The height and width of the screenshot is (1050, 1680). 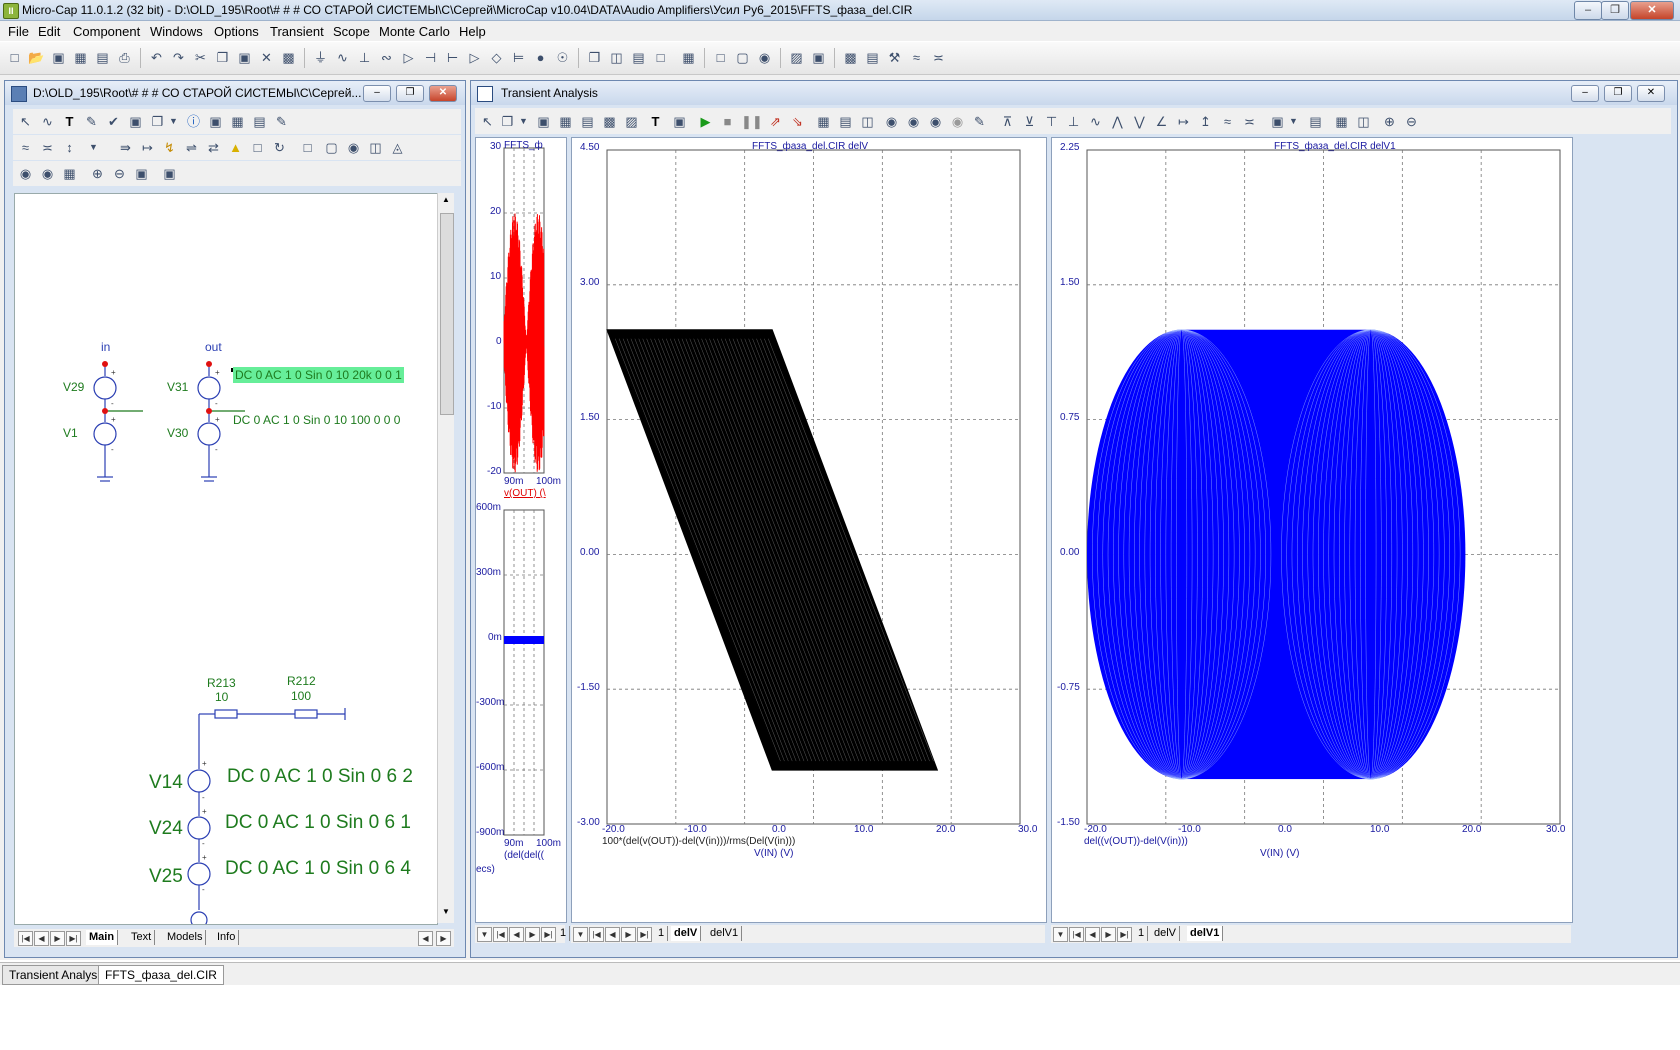 I want to click on branch-icon: ≈, so click(x=1227, y=121).